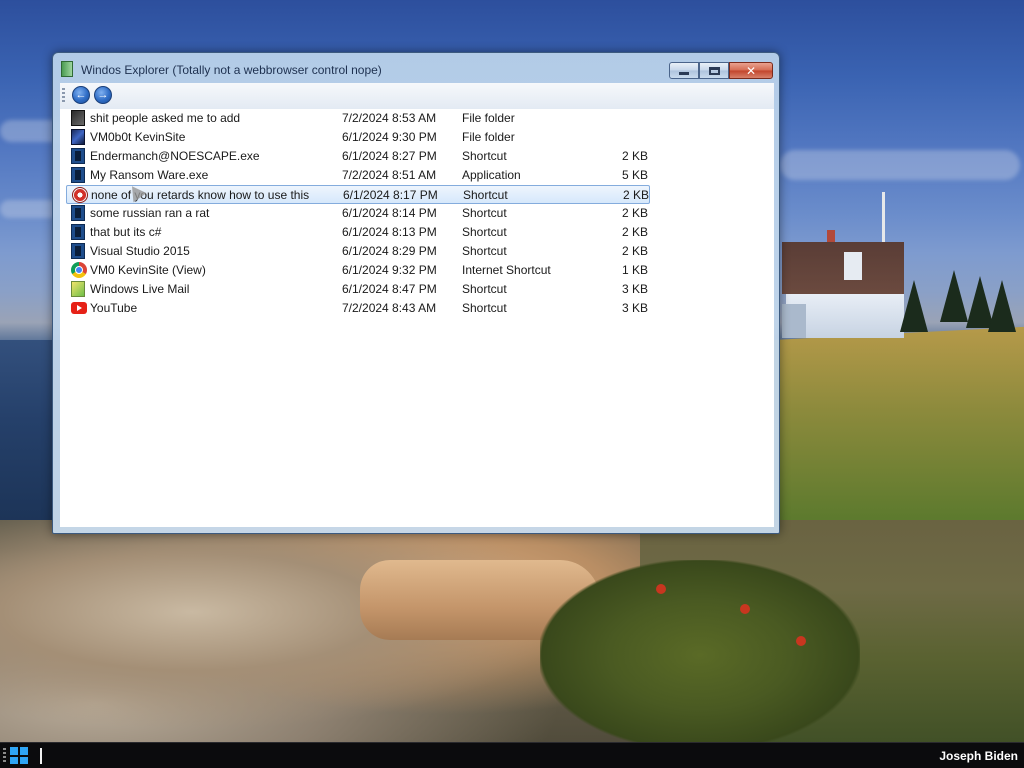  What do you see at coordinates (67, 69) in the screenshot?
I see `app-icon` at bounding box center [67, 69].